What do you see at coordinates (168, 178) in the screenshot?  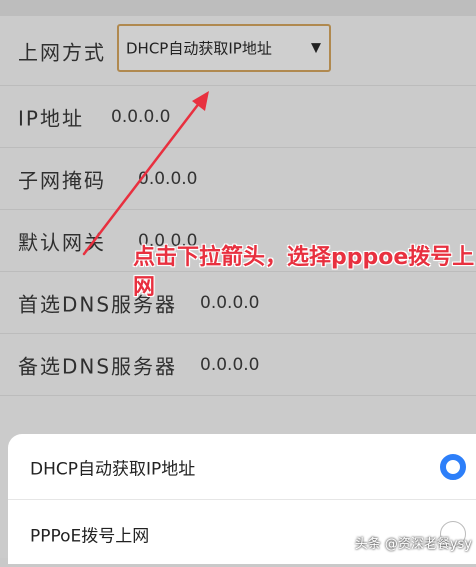 I see `subnet-mask-value: 0.0.0.0` at bounding box center [168, 178].